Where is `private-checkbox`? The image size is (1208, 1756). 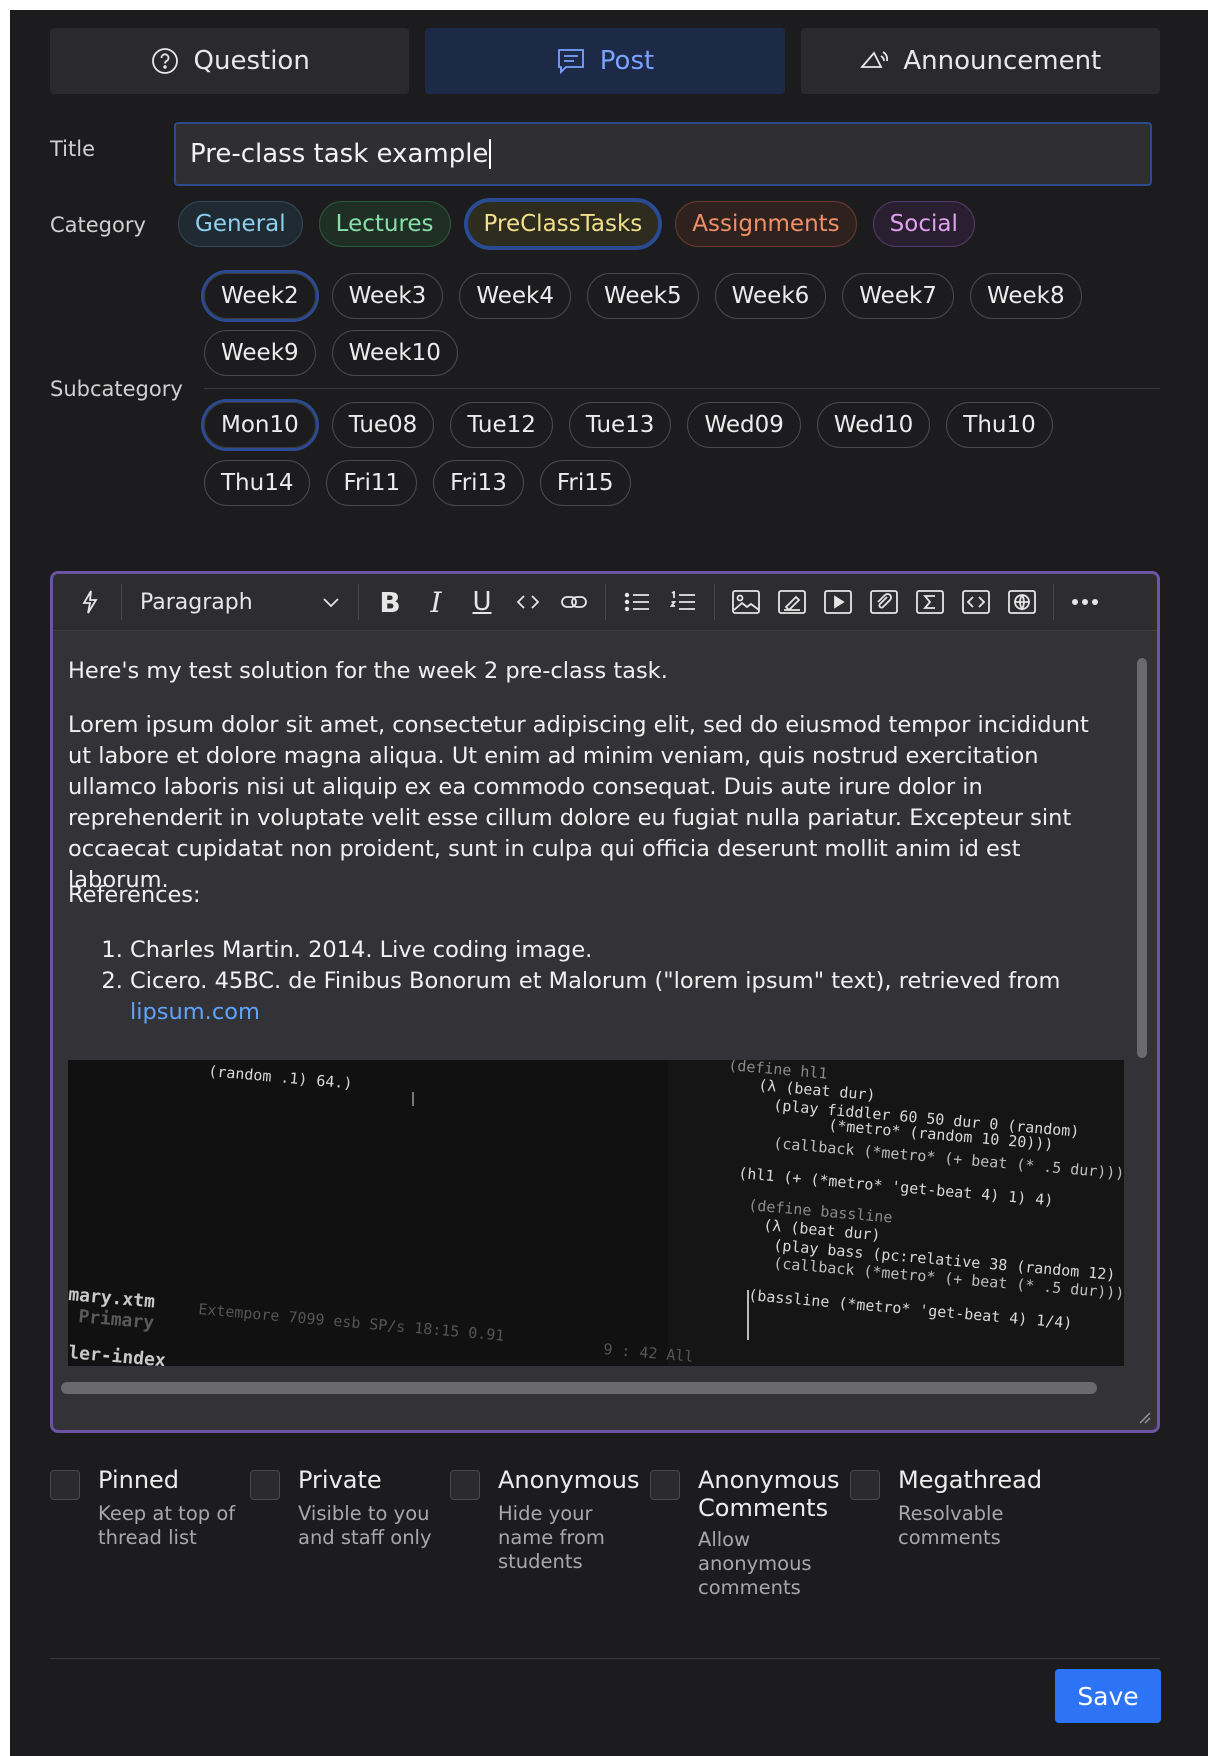 private-checkbox is located at coordinates (265, 1485).